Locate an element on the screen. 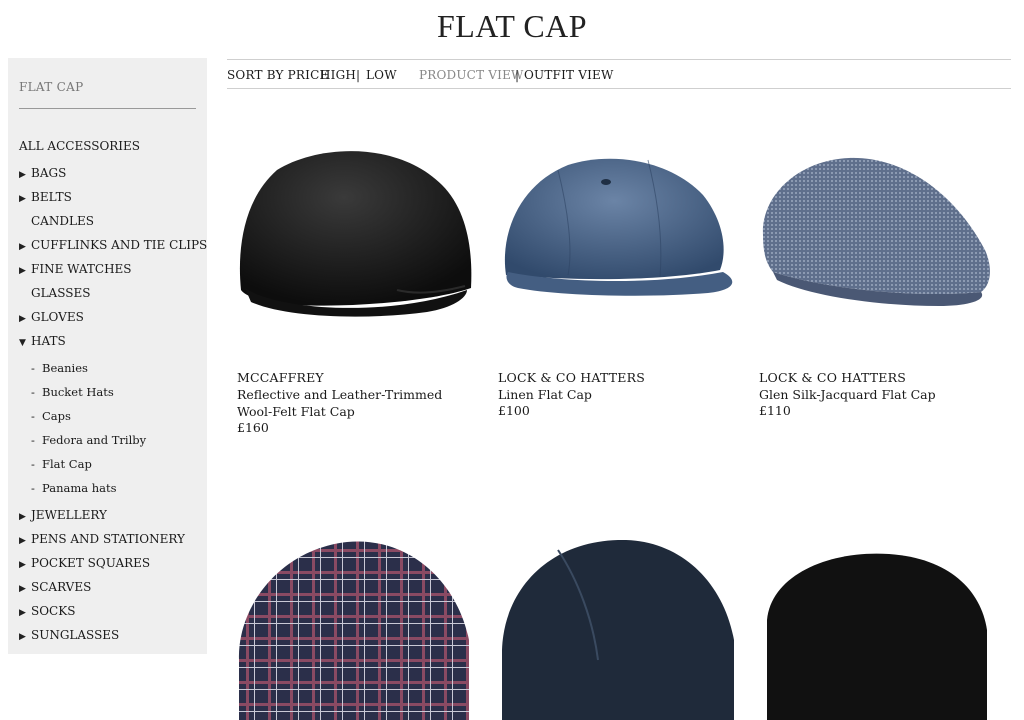 Image resolution: width=1024 pixels, height=720 pixels. sort-high-link: HIGH is located at coordinates (338, 75).